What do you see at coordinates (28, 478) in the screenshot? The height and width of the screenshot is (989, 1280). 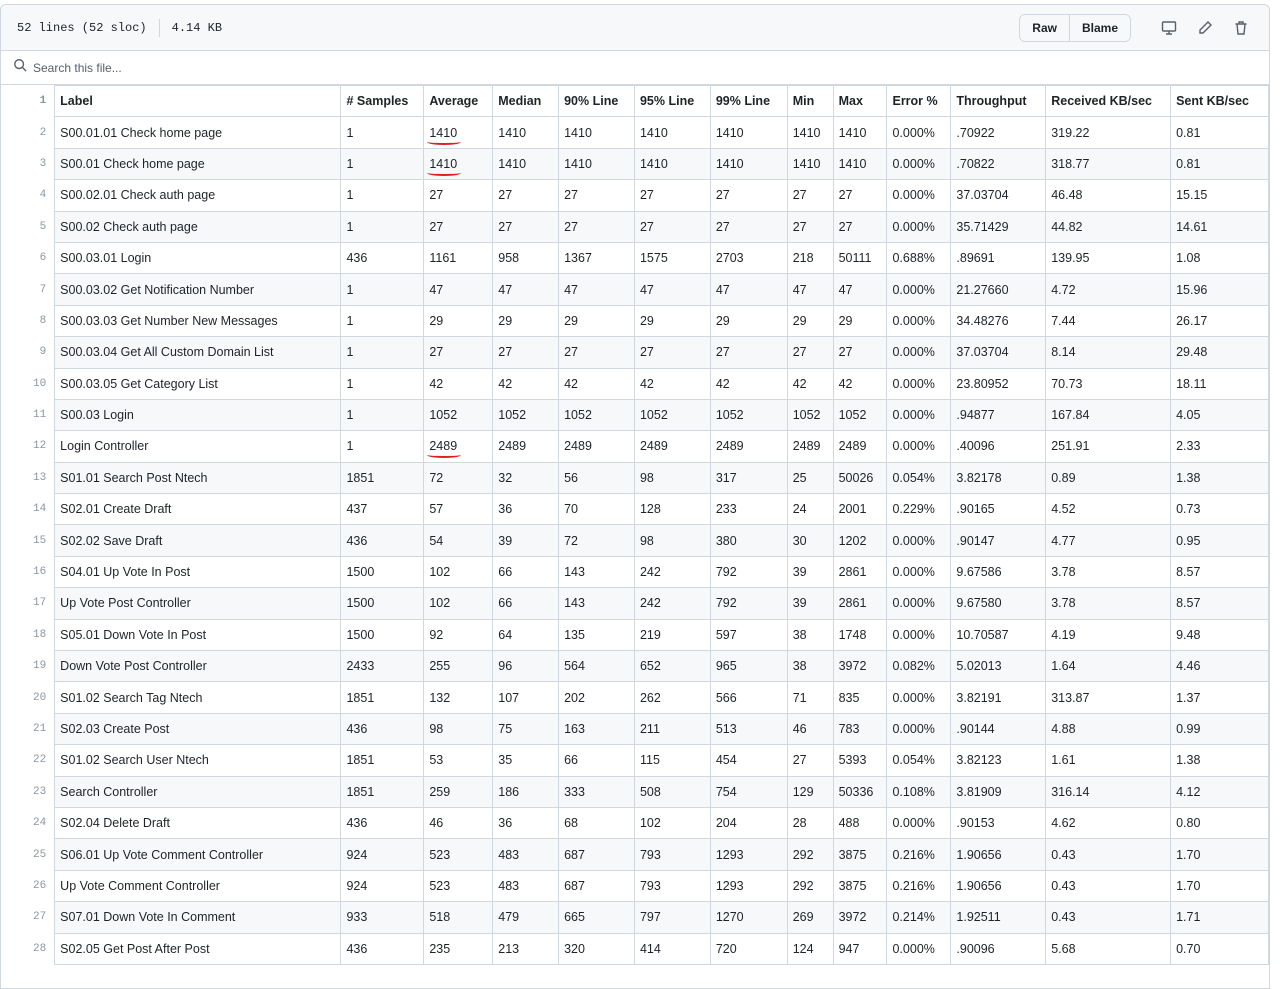 I see `line-number: 13` at bounding box center [28, 478].